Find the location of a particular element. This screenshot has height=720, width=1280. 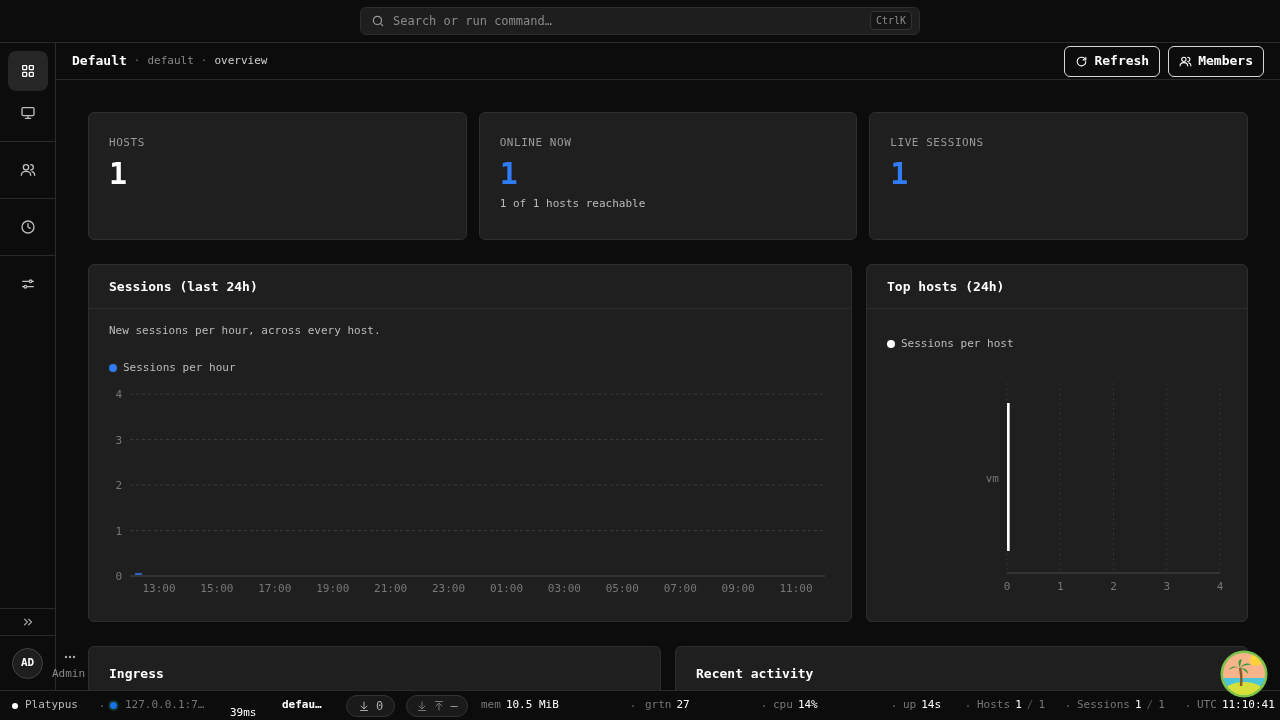

counter-label: Sessions is located at coordinates (1103, 705).